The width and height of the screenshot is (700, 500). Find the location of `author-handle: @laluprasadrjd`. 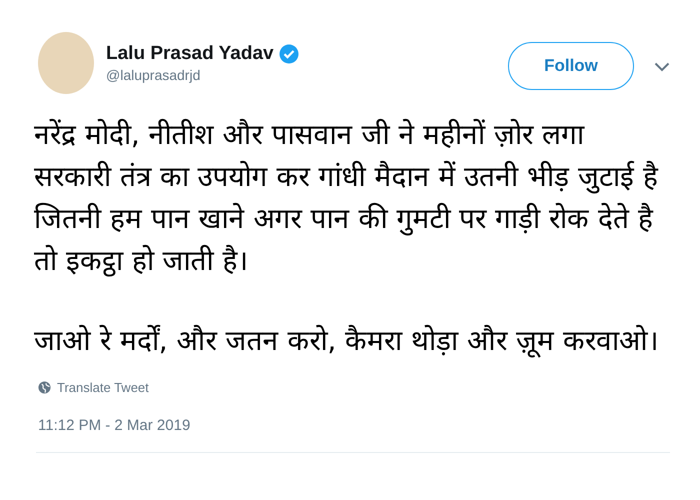

author-handle: @laluprasadrjd is located at coordinates (307, 75).